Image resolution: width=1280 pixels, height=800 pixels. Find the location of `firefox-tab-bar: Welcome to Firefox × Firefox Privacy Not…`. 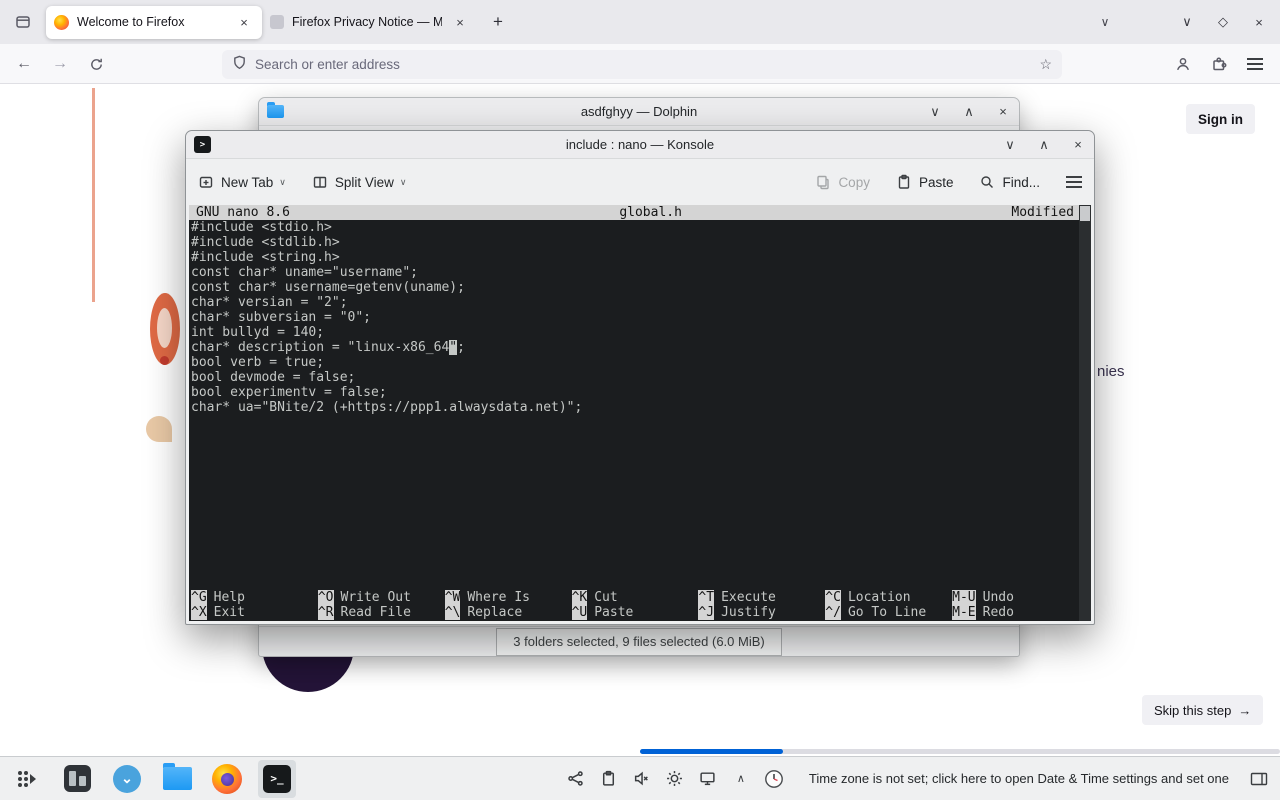

firefox-tab-bar: Welcome to Firefox × Firefox Privacy Not… is located at coordinates (640, 22).